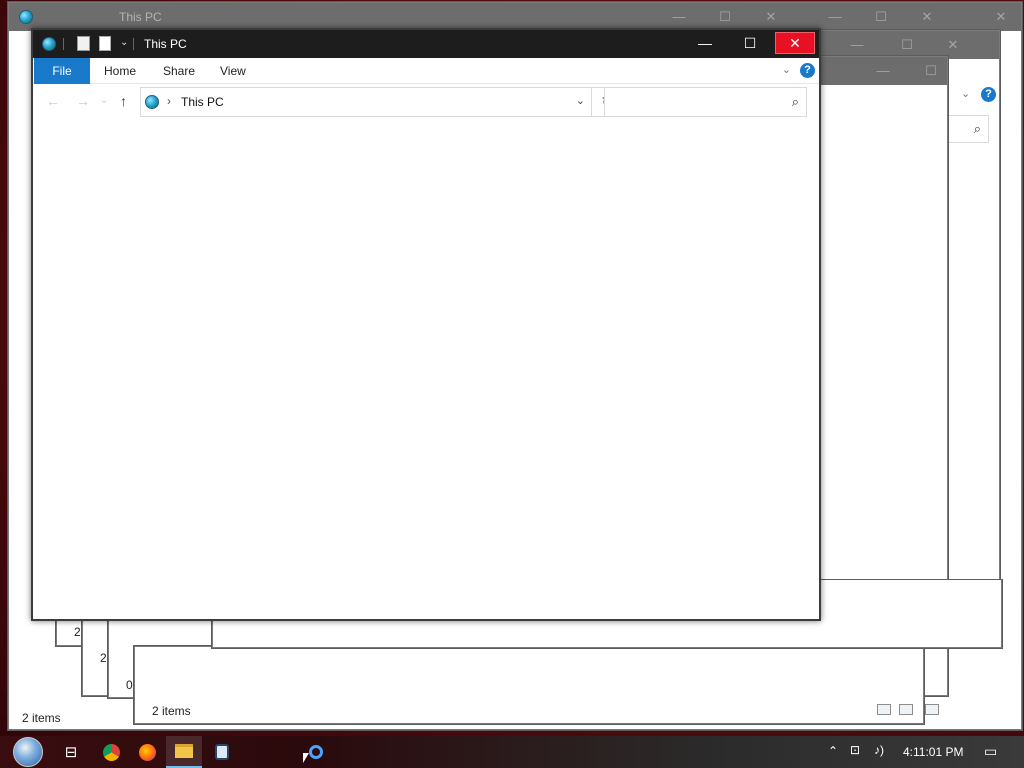 This screenshot has height=768, width=1024. Describe the element at coordinates (233, 71) in the screenshot. I see `tab-view: View` at that location.